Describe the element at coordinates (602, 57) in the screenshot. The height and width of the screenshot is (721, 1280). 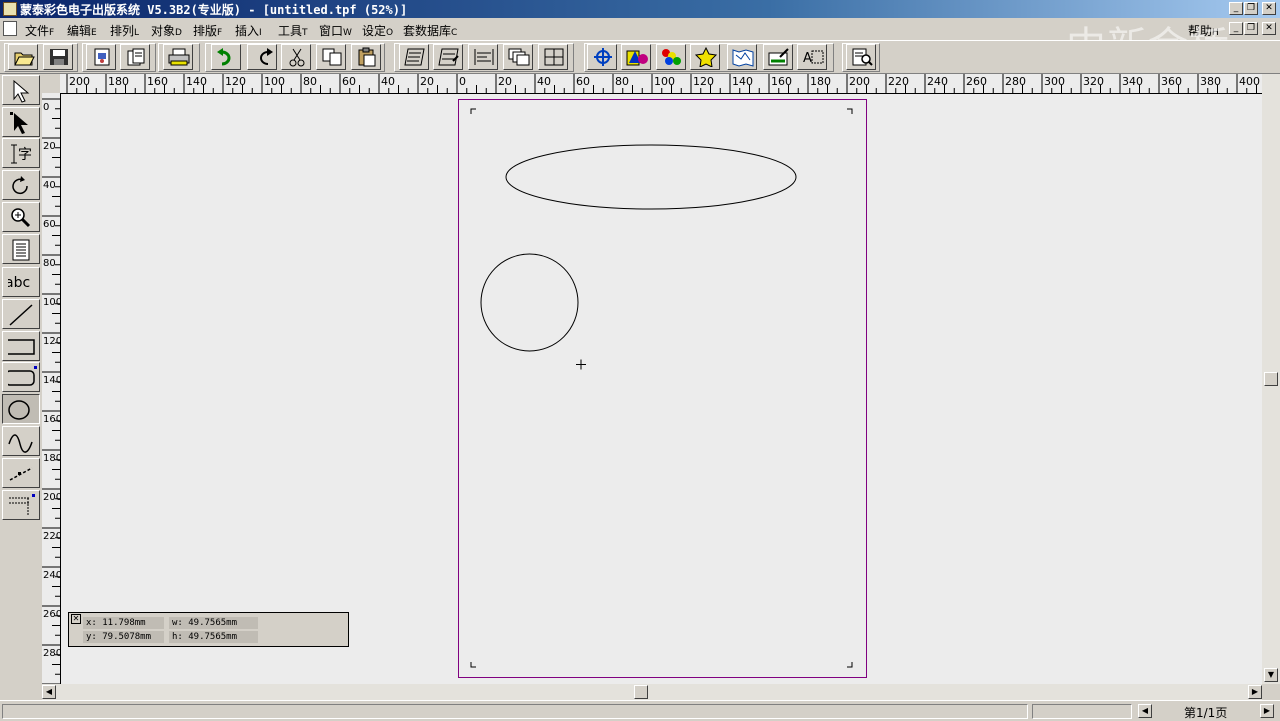
I see `position-button` at that location.